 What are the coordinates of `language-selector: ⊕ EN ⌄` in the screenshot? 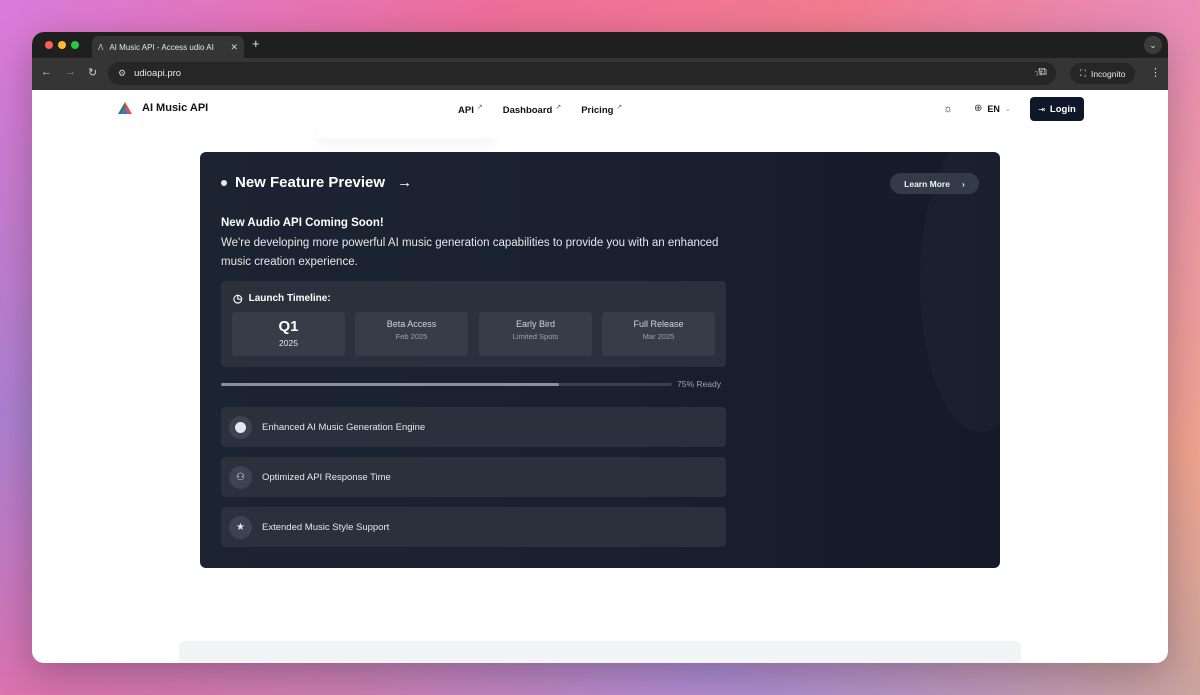 It's located at (992, 108).